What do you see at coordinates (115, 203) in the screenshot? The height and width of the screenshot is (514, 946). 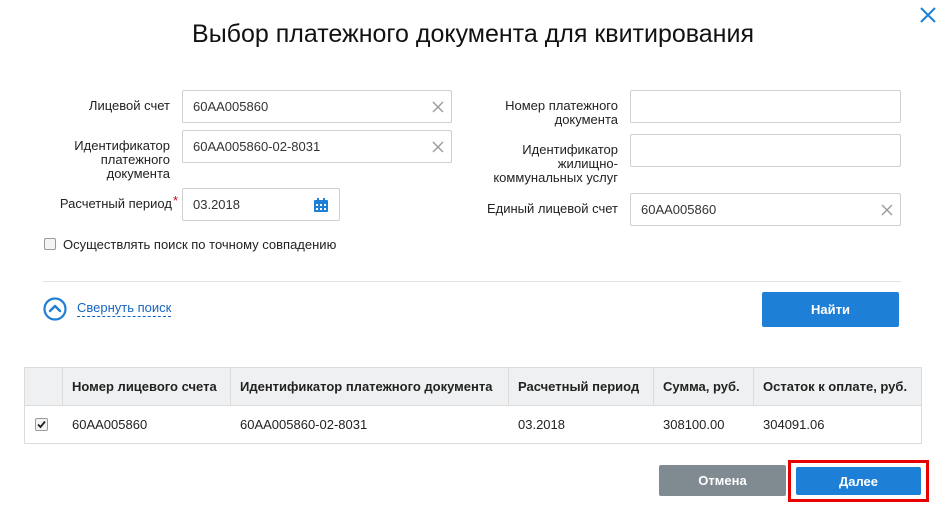 I see `period-label-text: Расчетный период` at bounding box center [115, 203].